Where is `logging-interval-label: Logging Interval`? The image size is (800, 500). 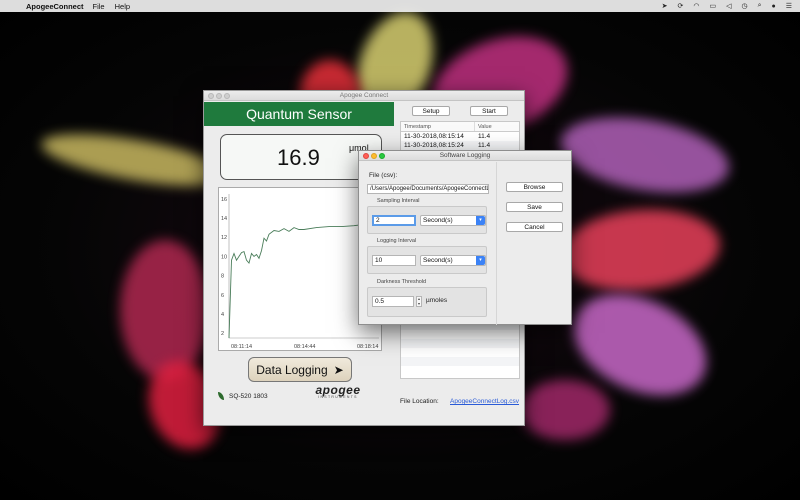
logging-interval-label: Logging Interval is located at coordinates (397, 241).